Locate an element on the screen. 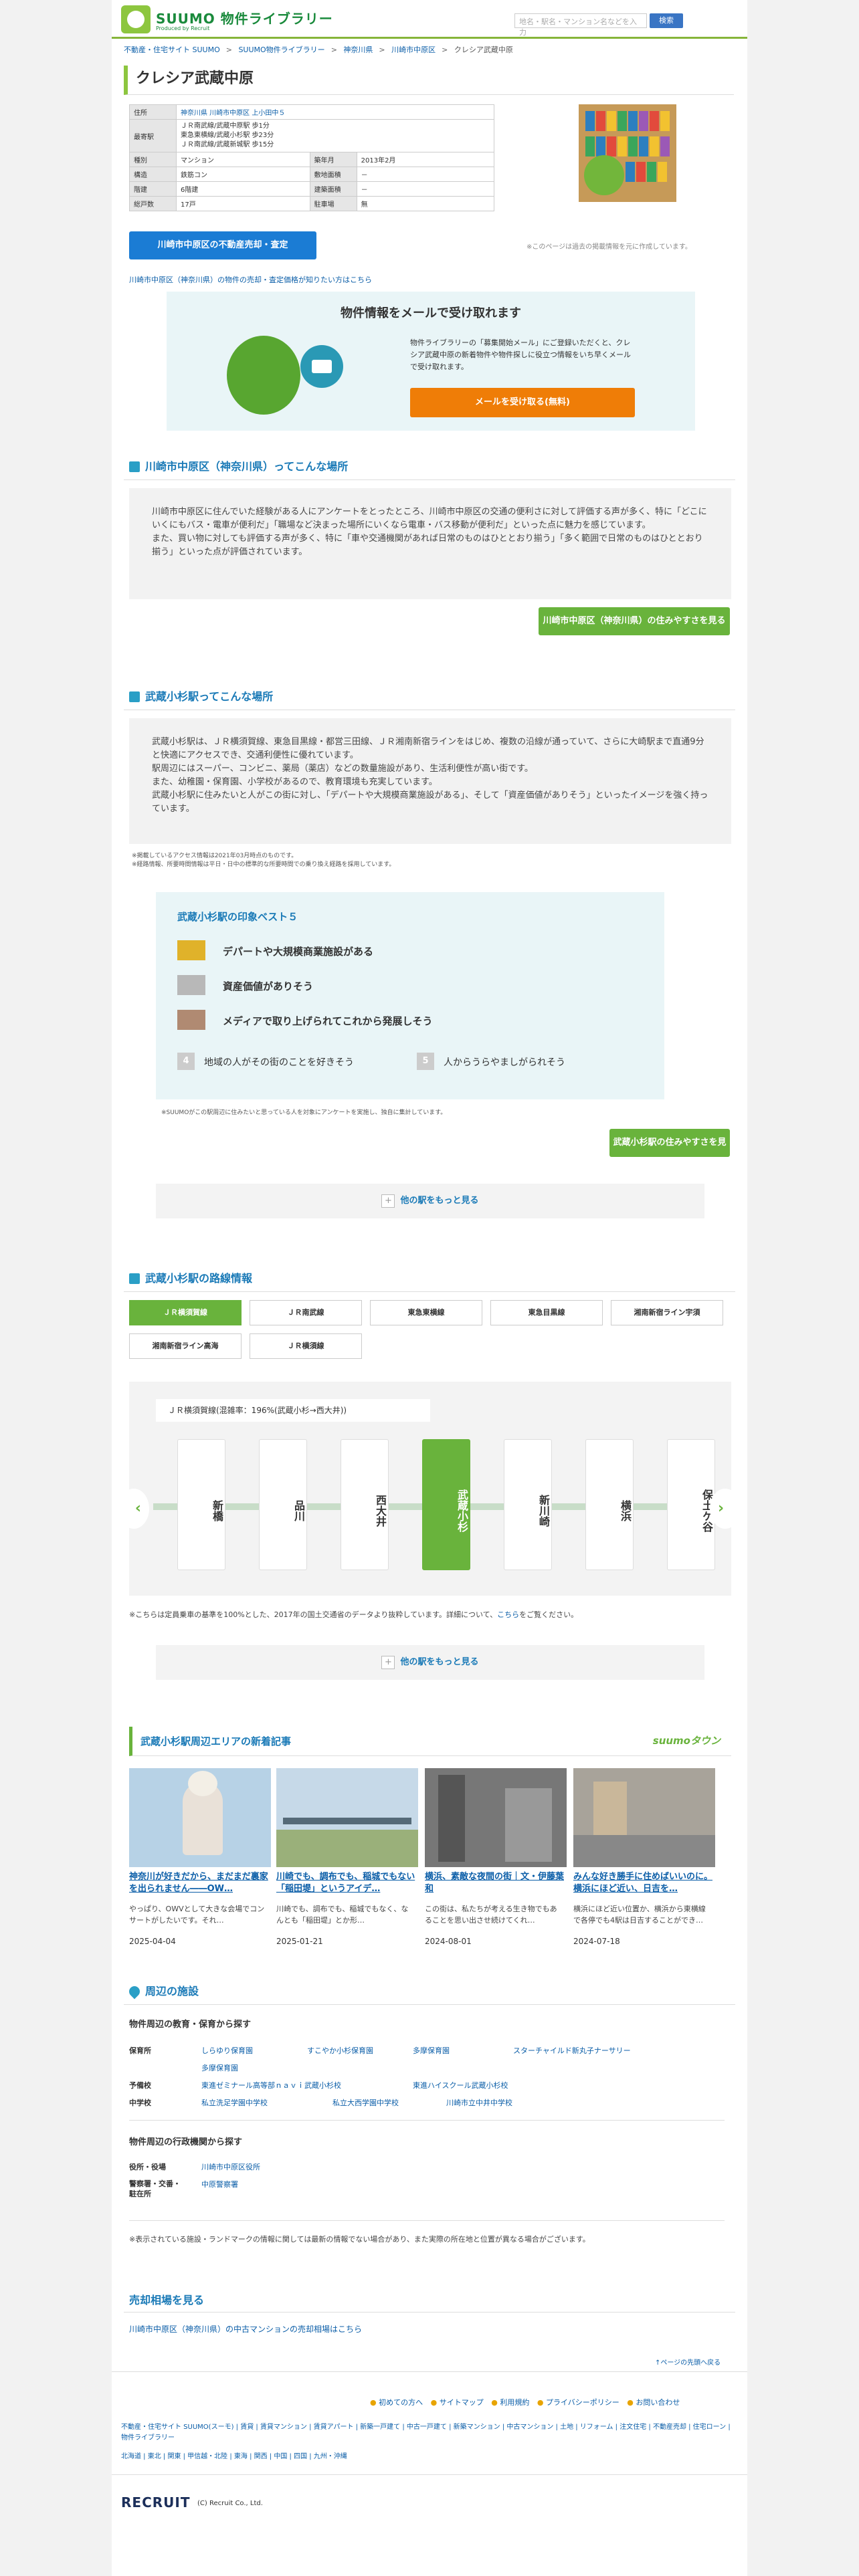 The height and width of the screenshot is (2576, 859). facility-link: しらゆり保育園 is located at coordinates (227, 2050).